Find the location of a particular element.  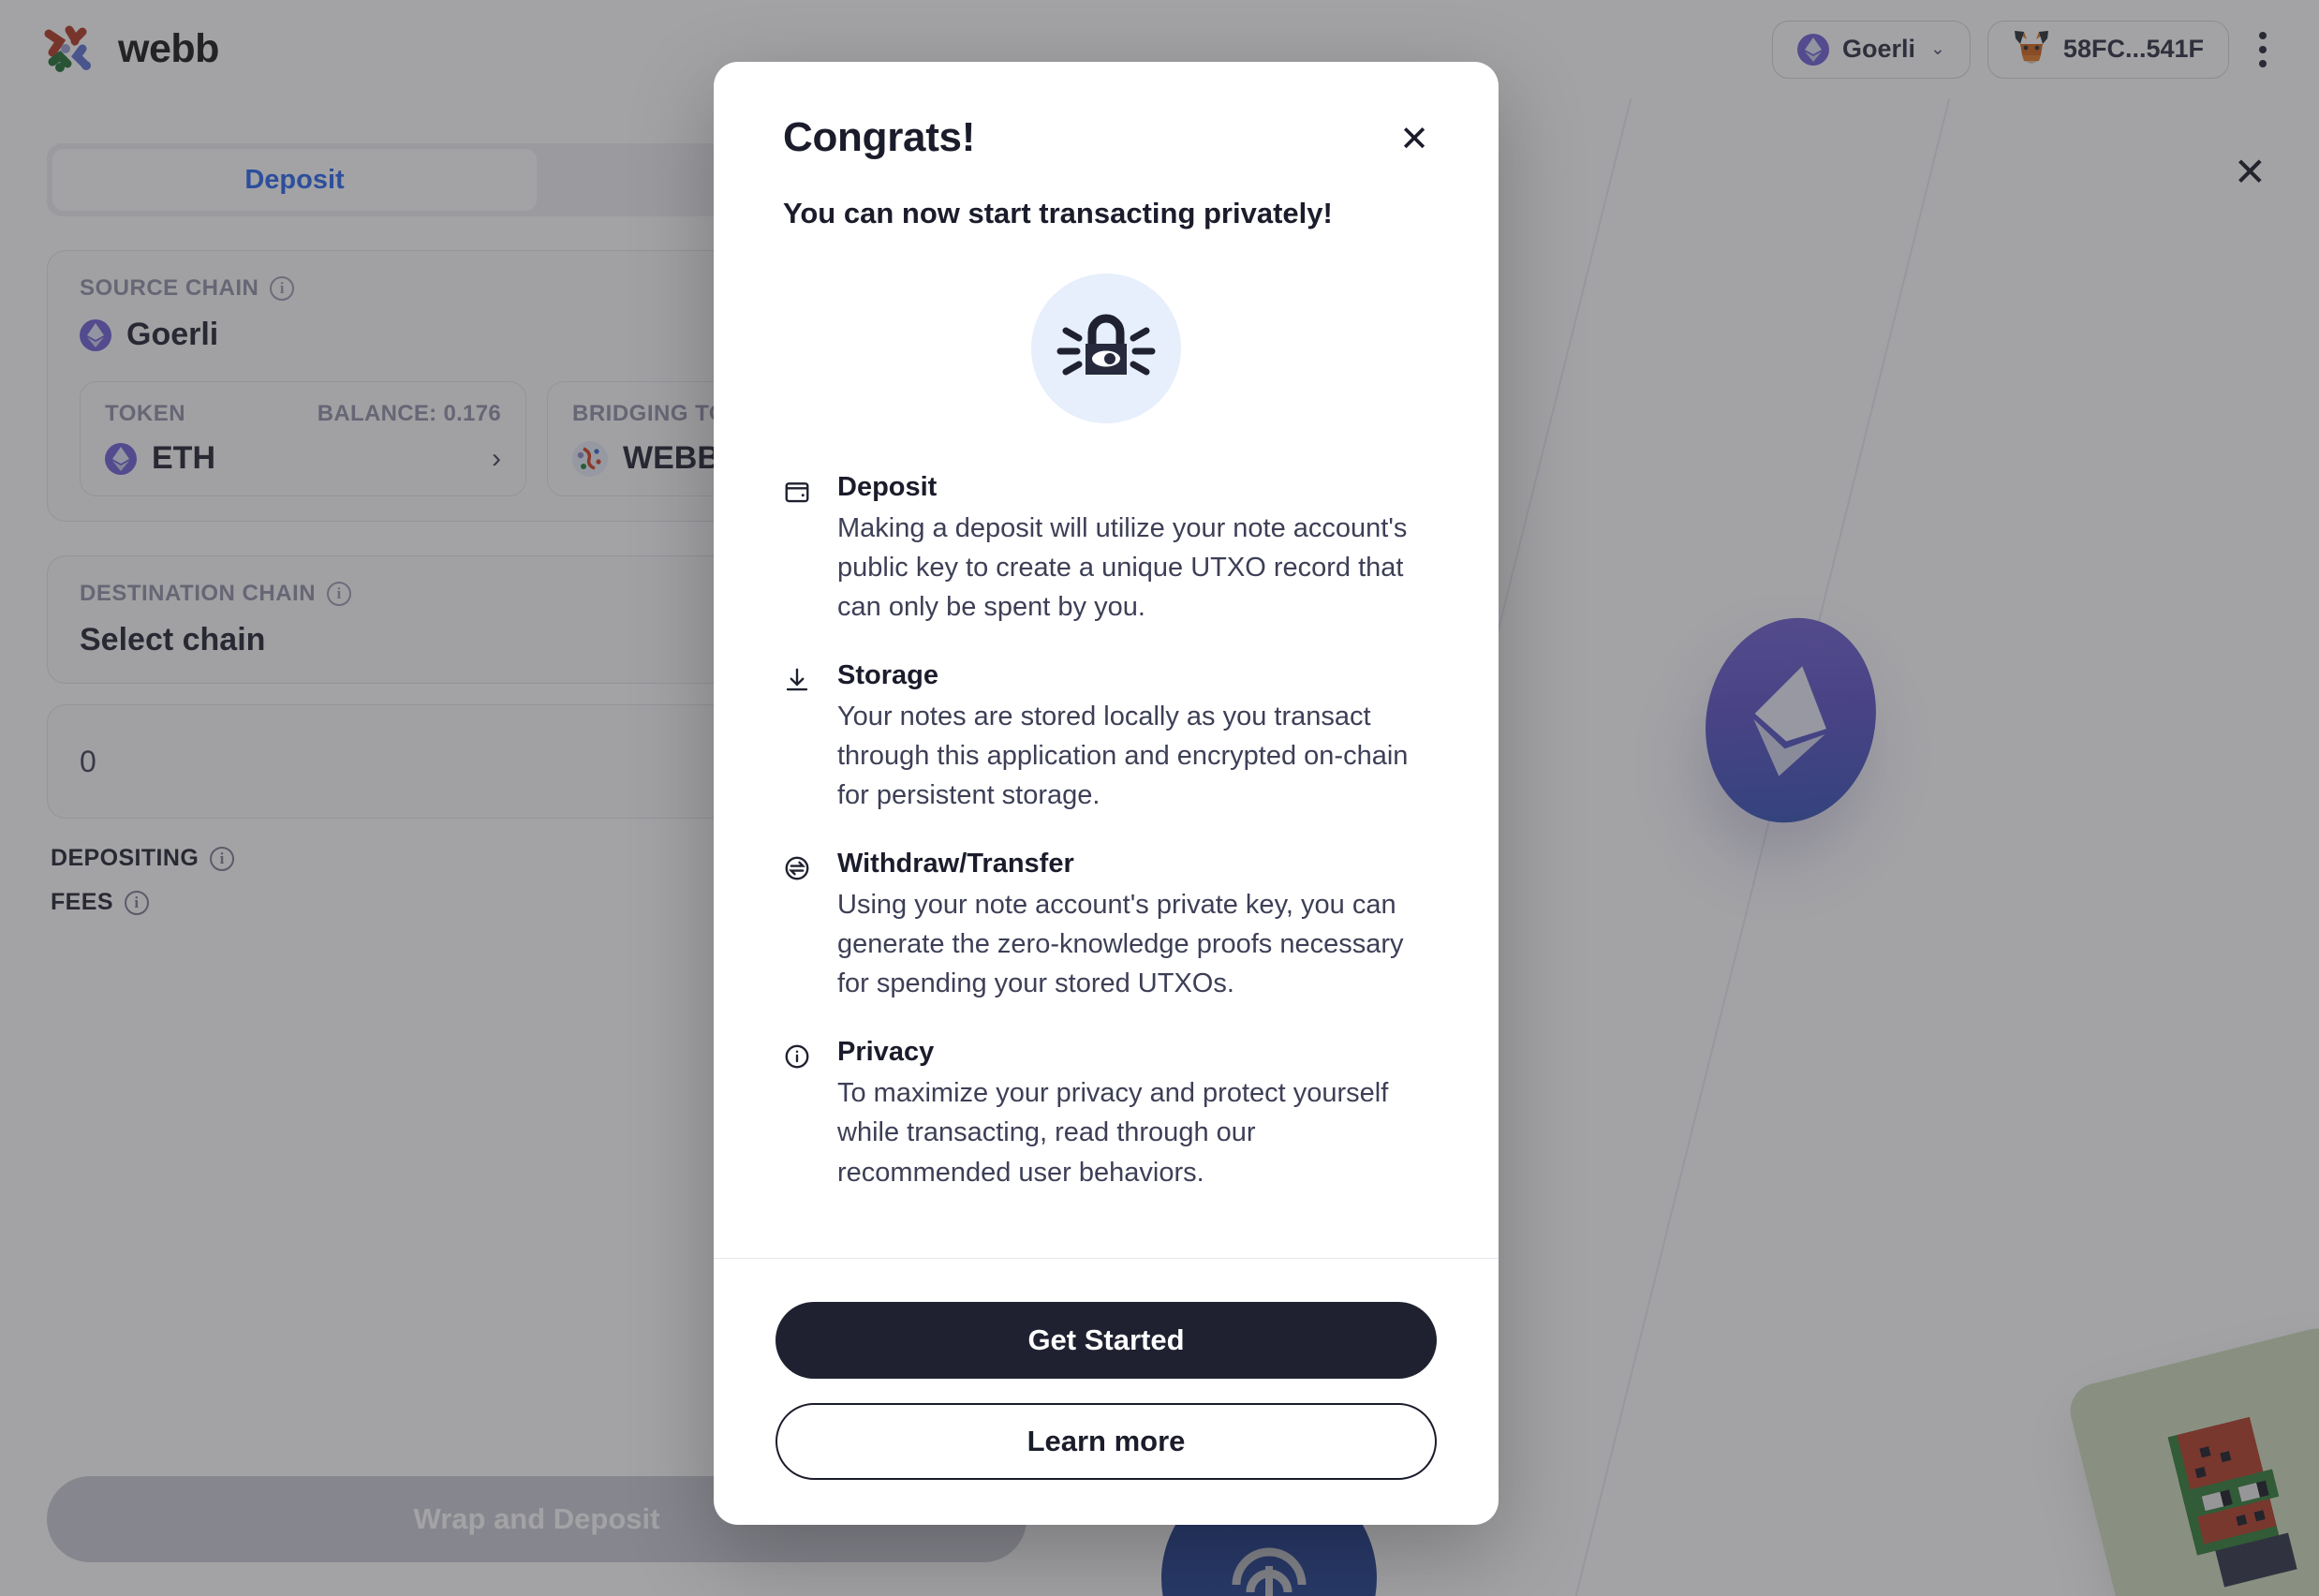

learn-more-button: Learn more is located at coordinates (1106, 1441).